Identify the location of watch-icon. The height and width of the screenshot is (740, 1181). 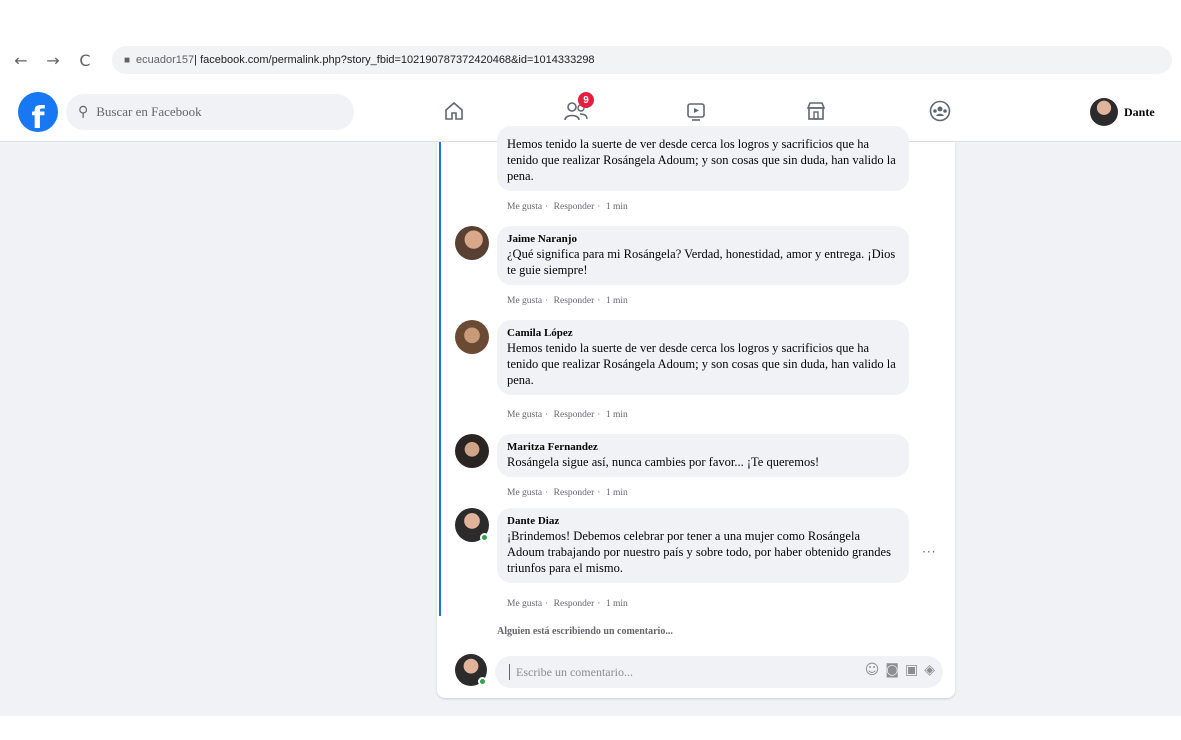
(696, 111).